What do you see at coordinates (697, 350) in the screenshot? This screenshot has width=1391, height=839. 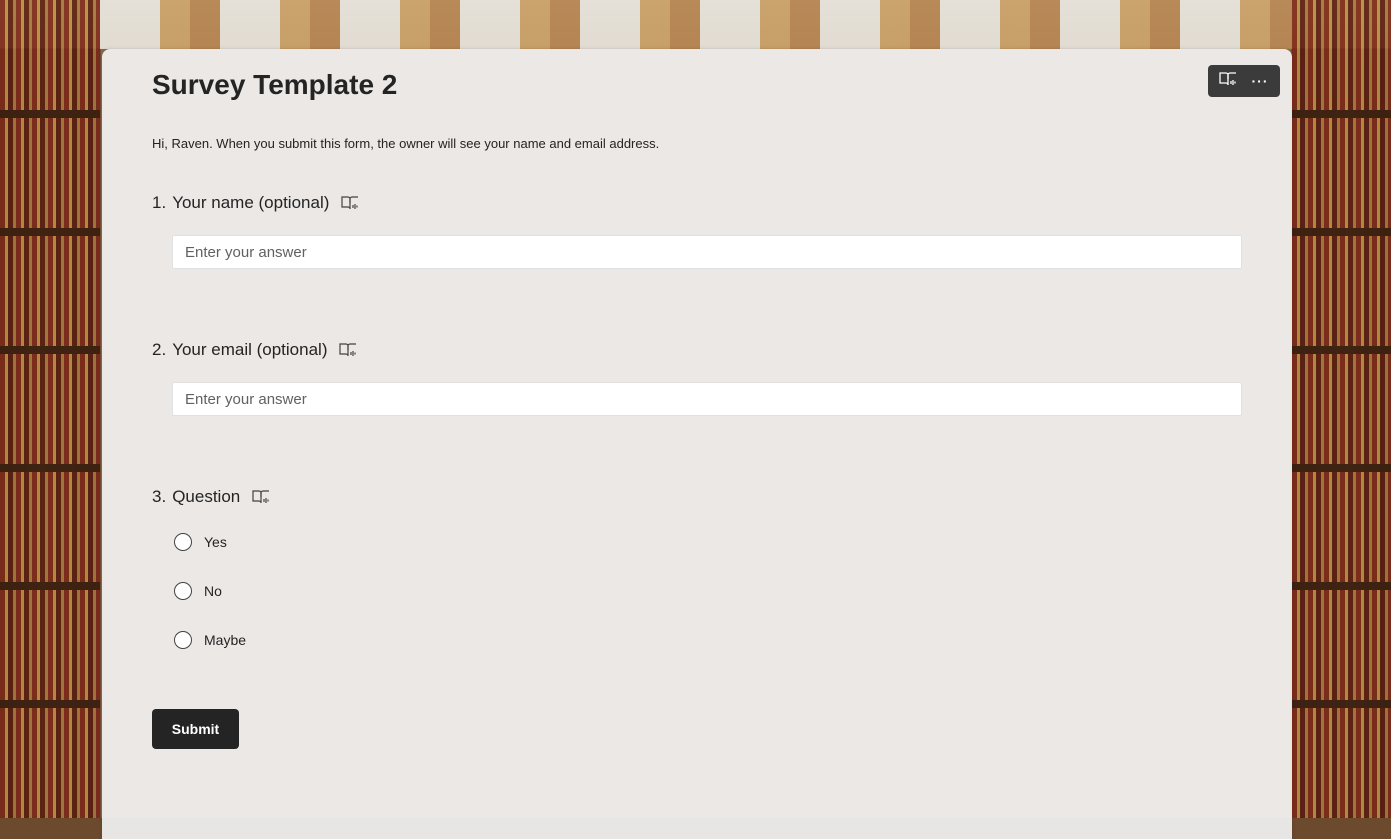 I see `question-title: 2. Your email (optional)` at bounding box center [697, 350].